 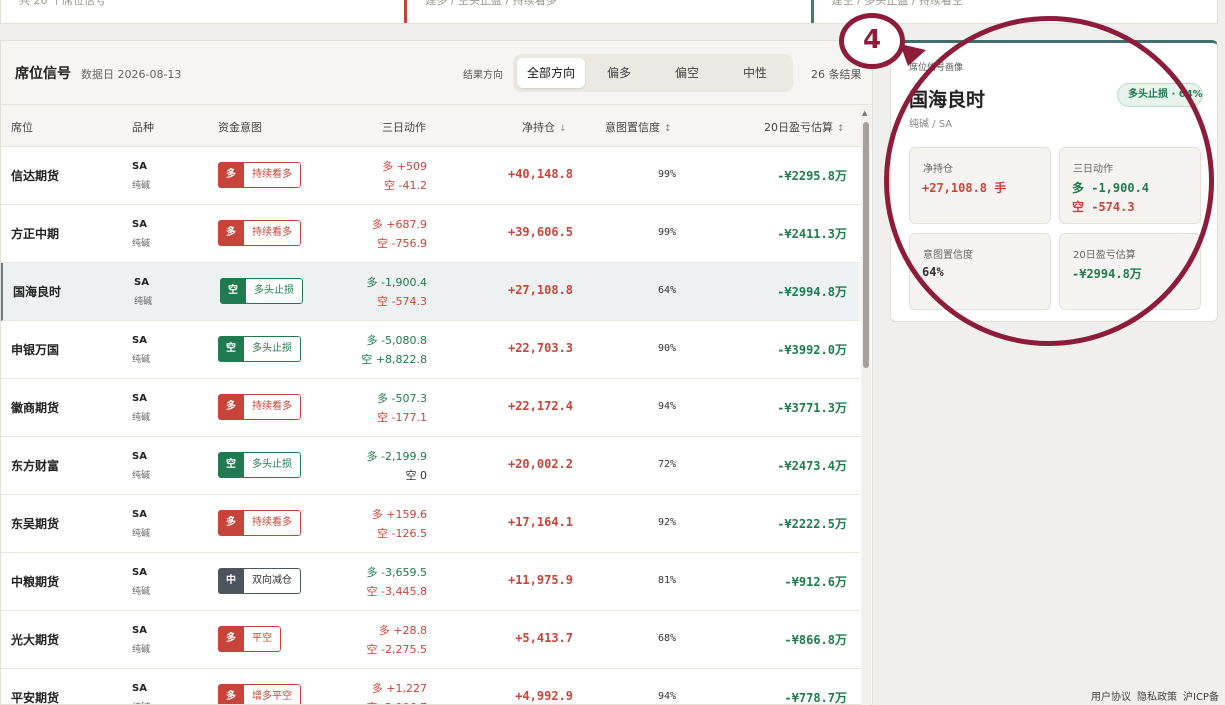 What do you see at coordinates (399, 688) in the screenshot?
I see `three-day-long: 多 +1,227` at bounding box center [399, 688].